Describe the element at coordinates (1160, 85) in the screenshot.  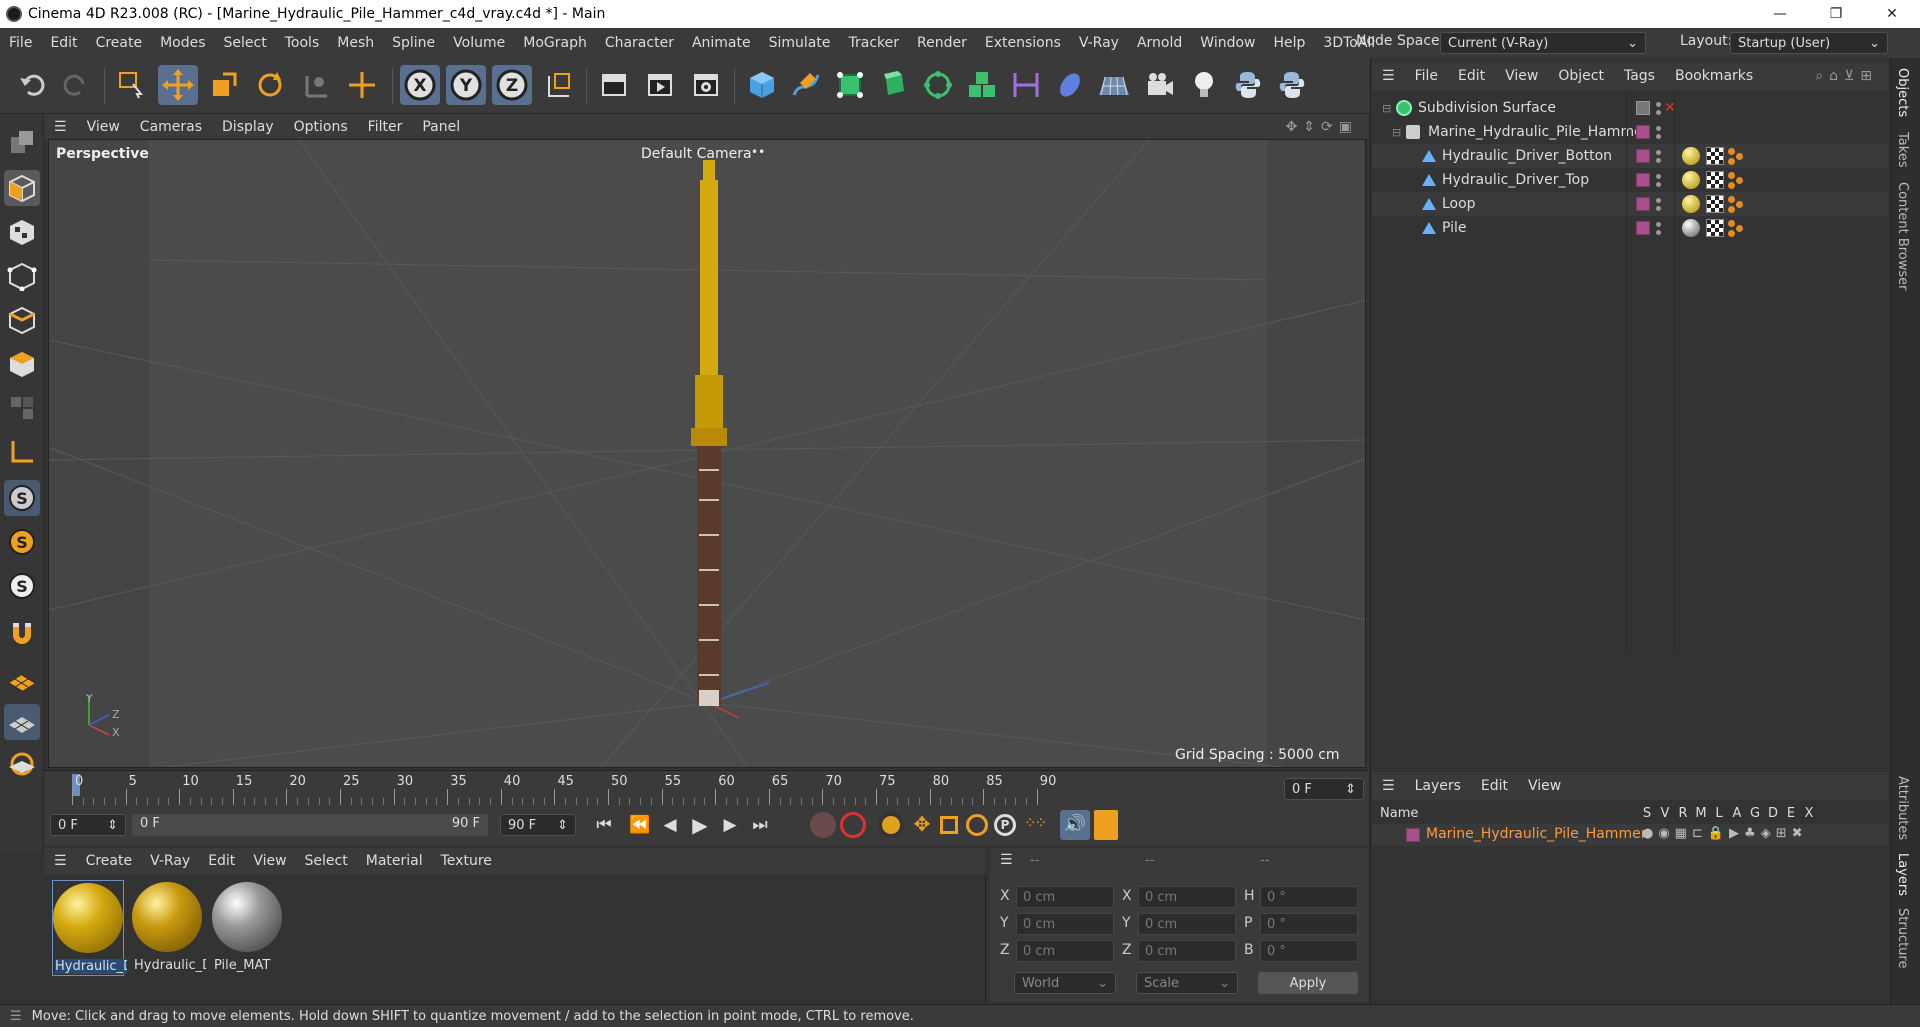
I see `camera-button` at that location.